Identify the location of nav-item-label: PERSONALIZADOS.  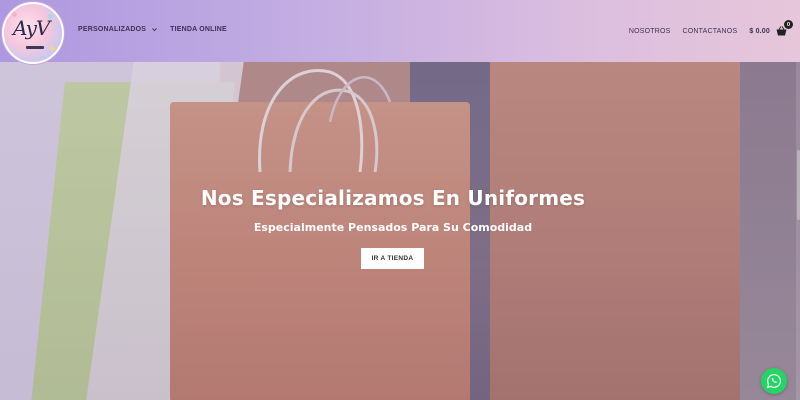
(112, 29).